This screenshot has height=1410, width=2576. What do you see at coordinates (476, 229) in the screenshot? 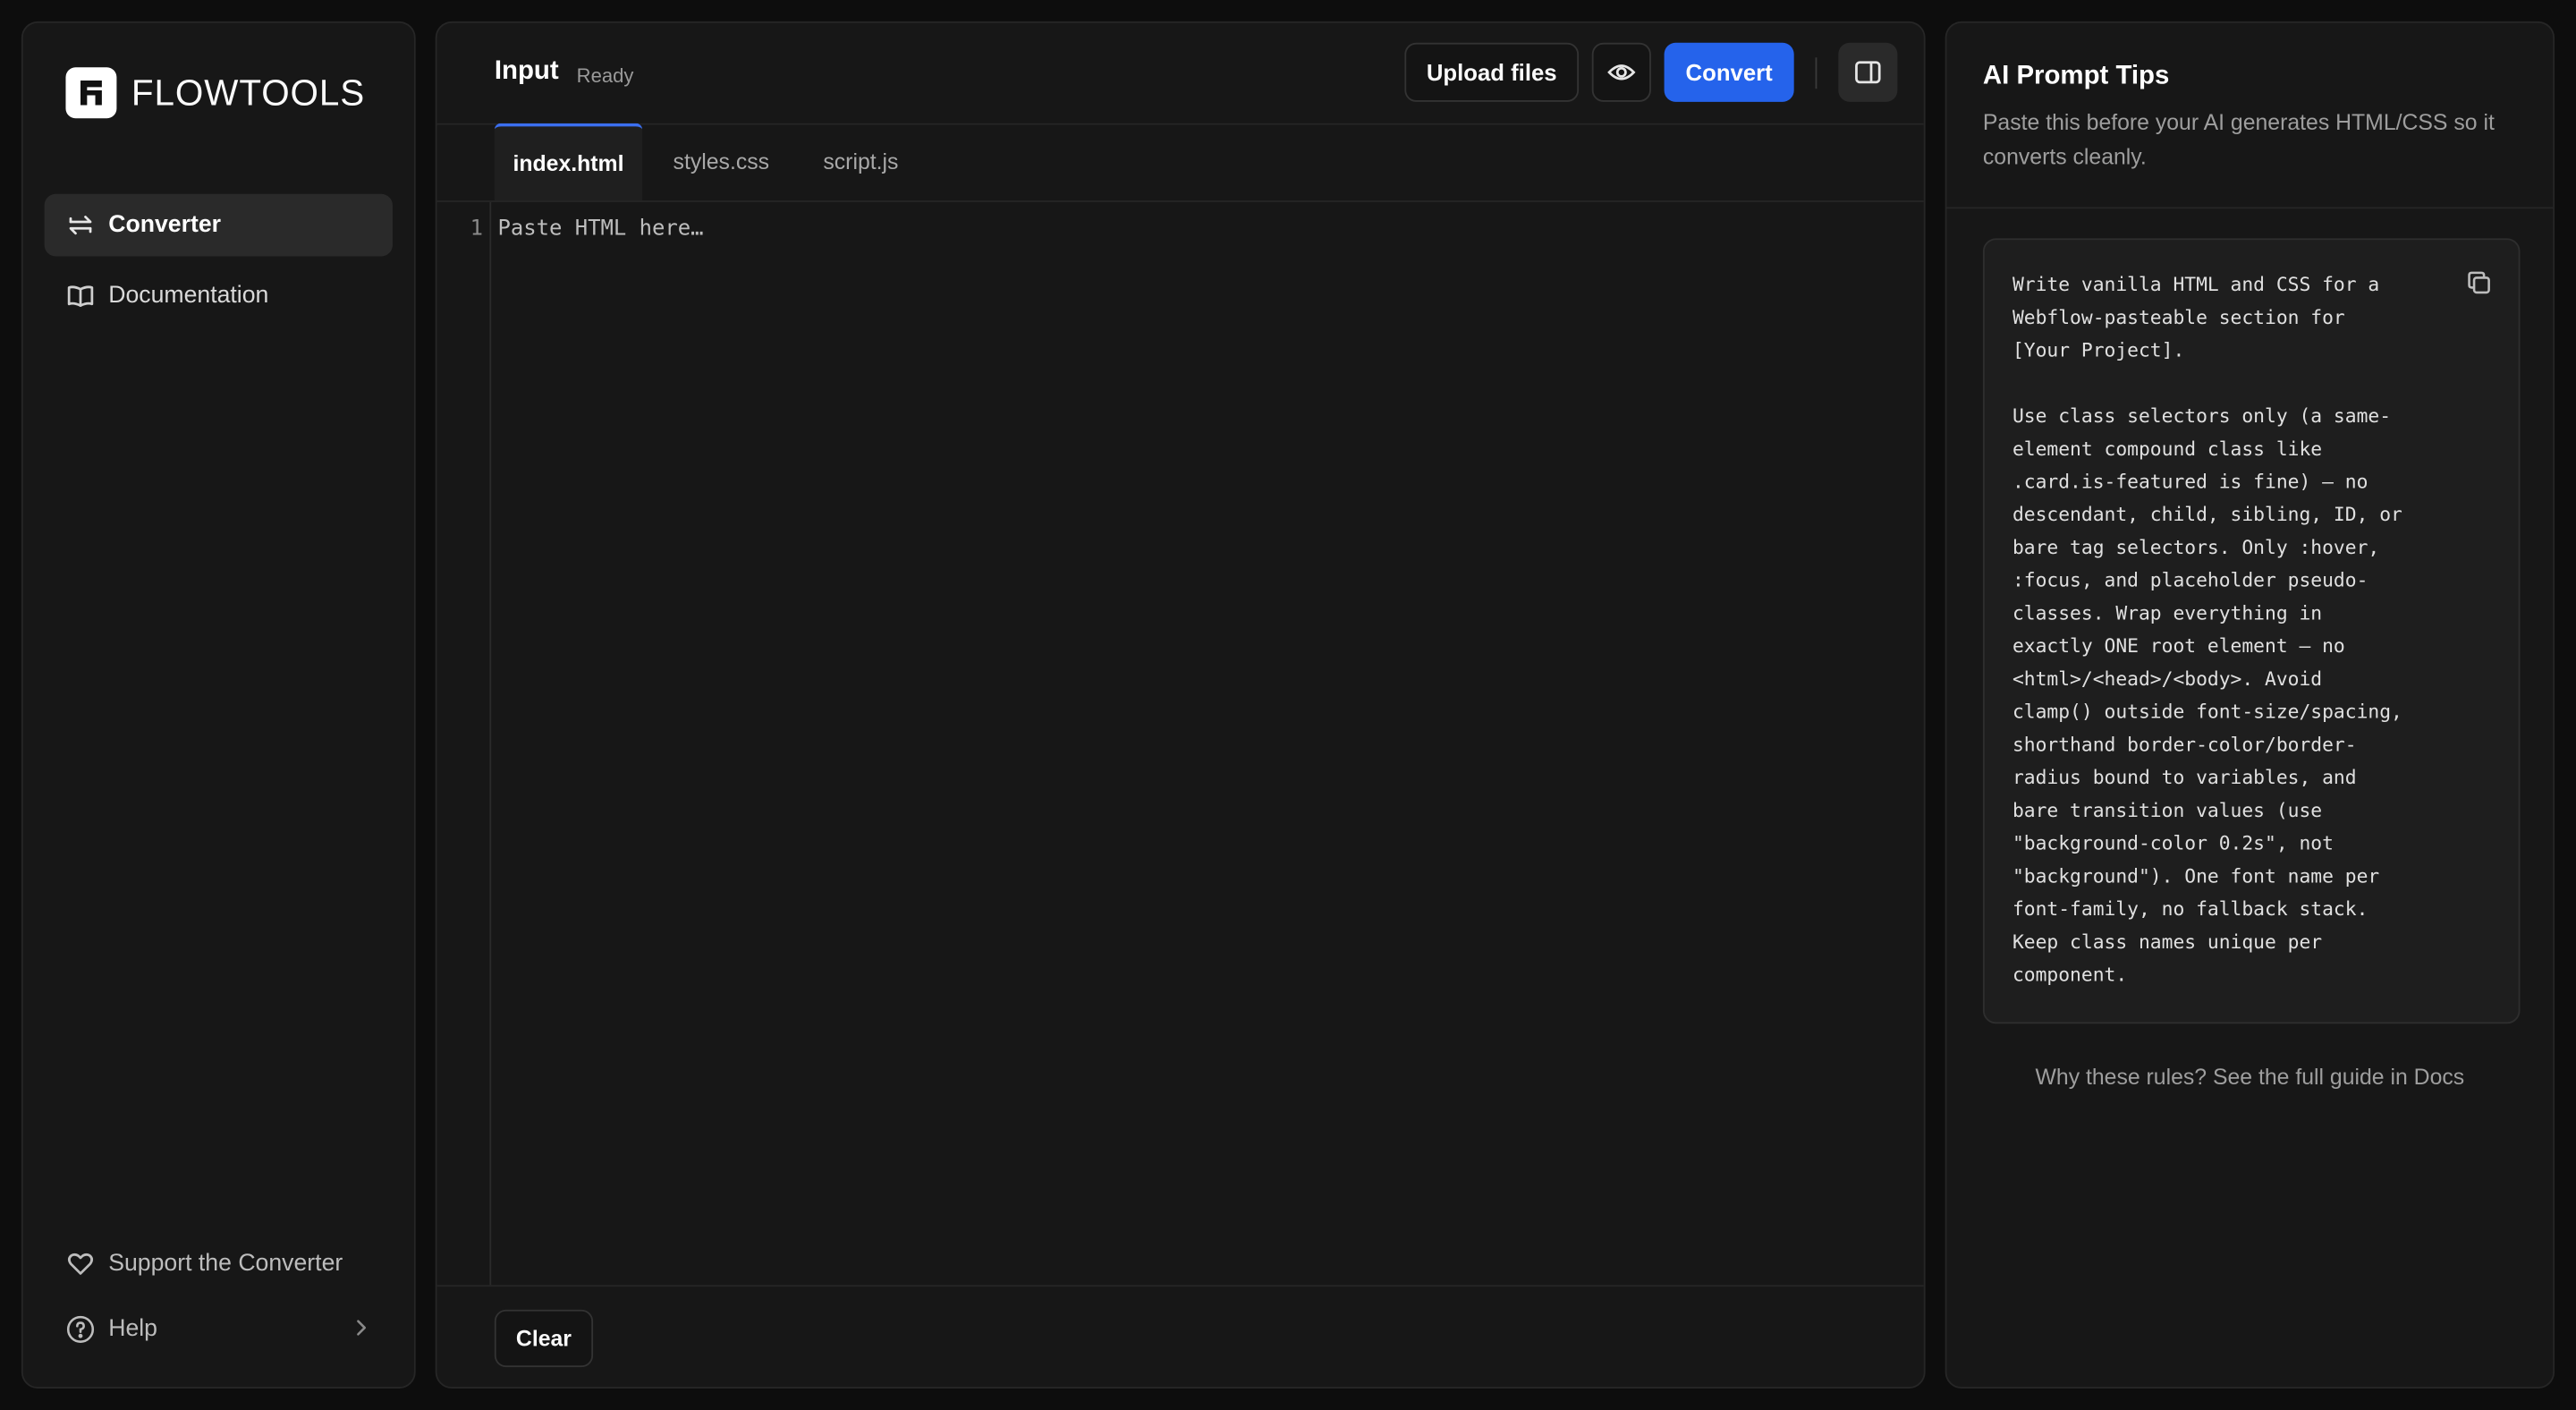
I see `line-number: 1` at bounding box center [476, 229].